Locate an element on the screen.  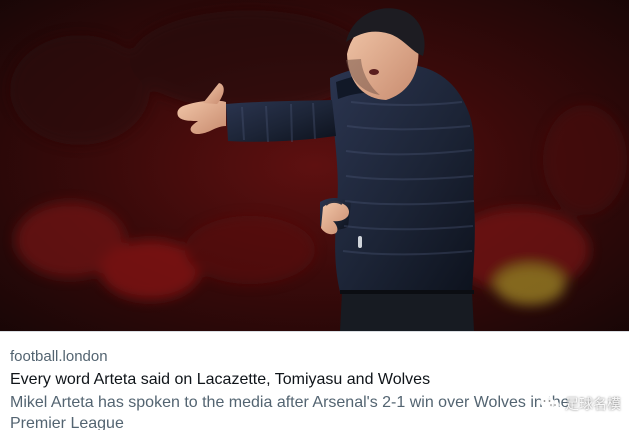
wechat-icon is located at coordinates (550, 403).